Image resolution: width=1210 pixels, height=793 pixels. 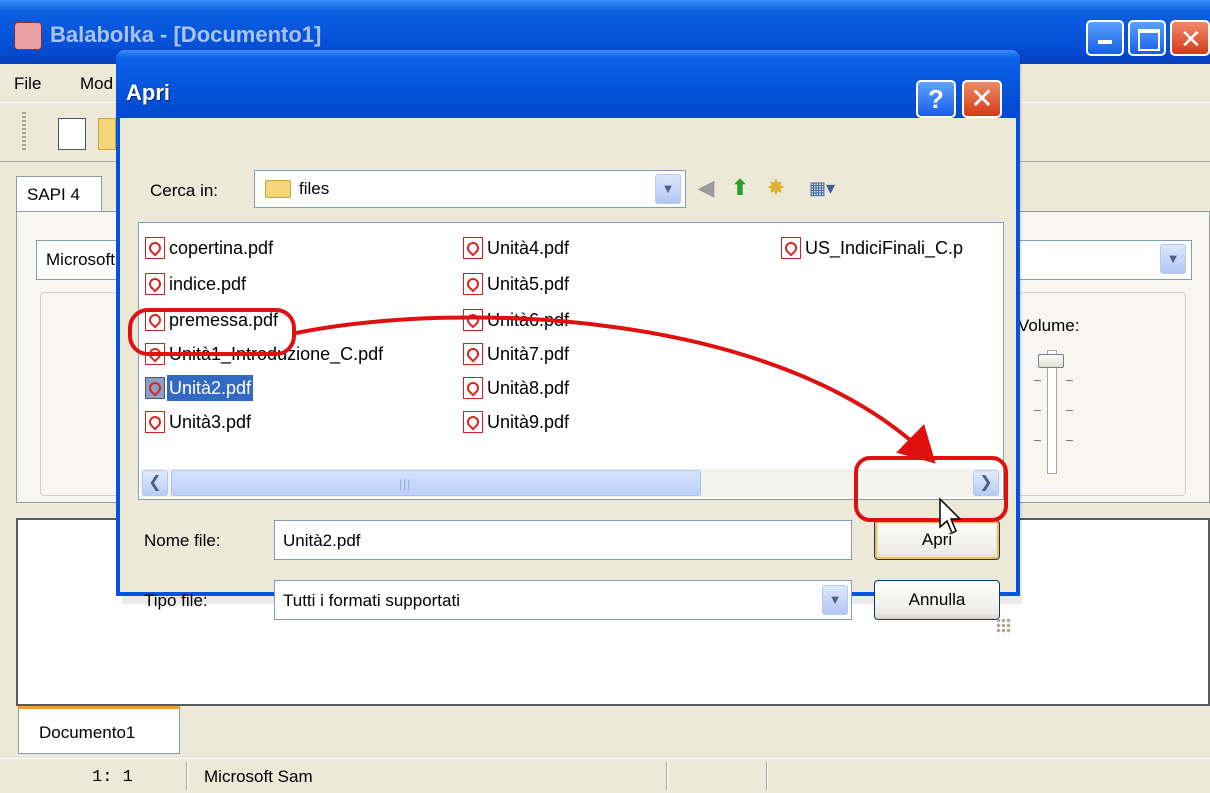 What do you see at coordinates (371, 600) in the screenshot?
I see `filetype-value: Tutti i formati supportati` at bounding box center [371, 600].